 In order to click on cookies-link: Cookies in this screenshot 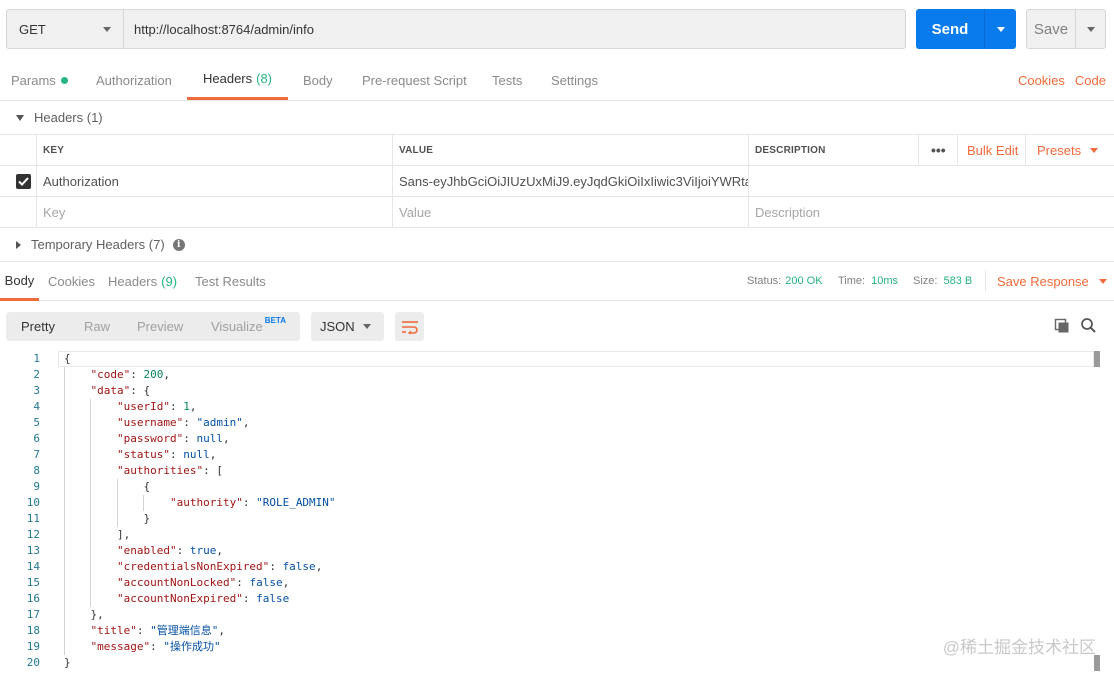, I will do `click(1041, 80)`.